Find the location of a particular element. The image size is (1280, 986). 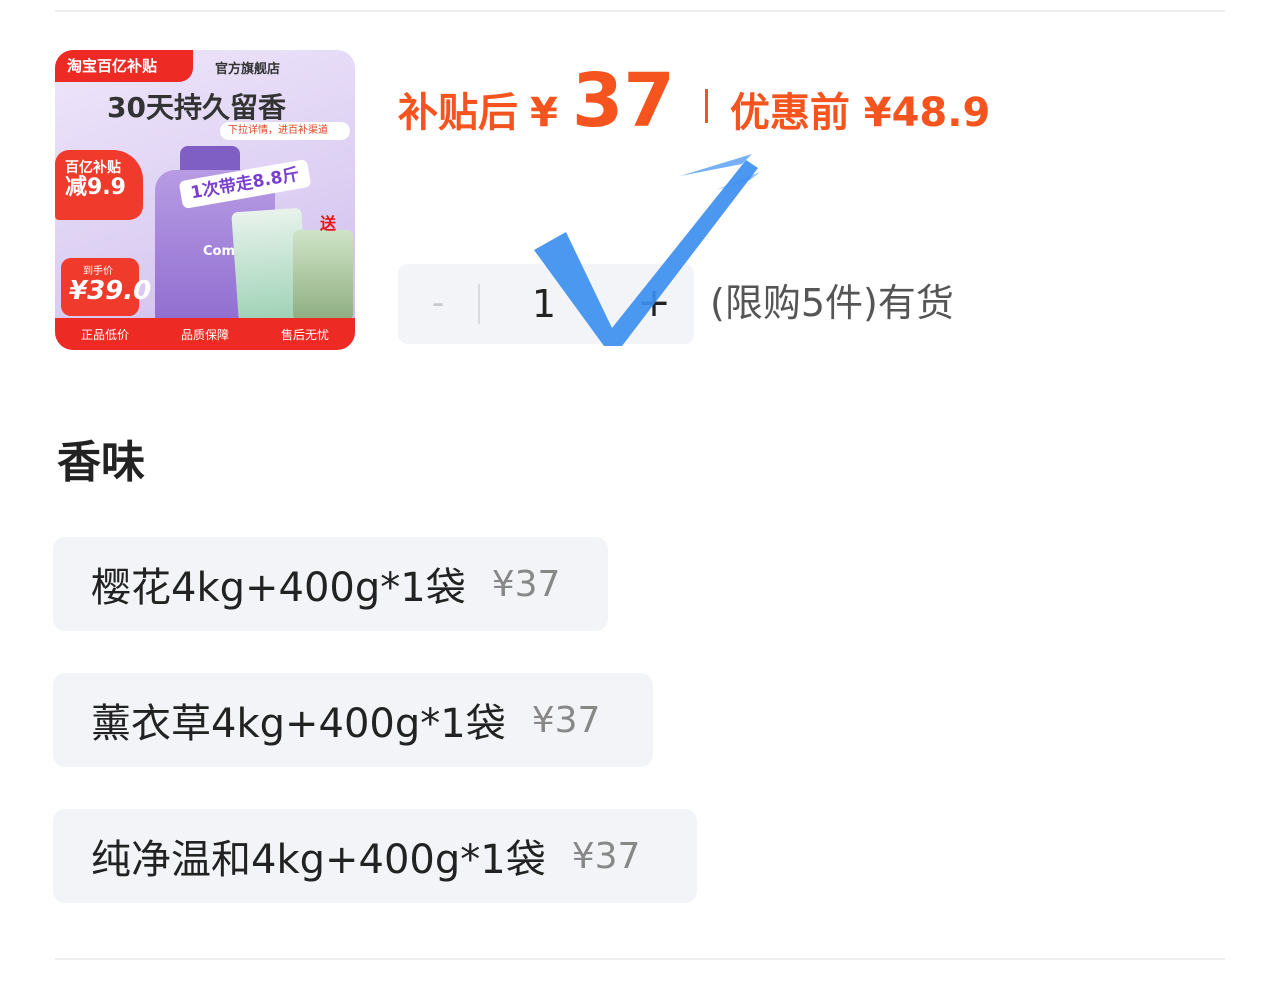

guarantee-item: 售后无忧 is located at coordinates (304, 334).